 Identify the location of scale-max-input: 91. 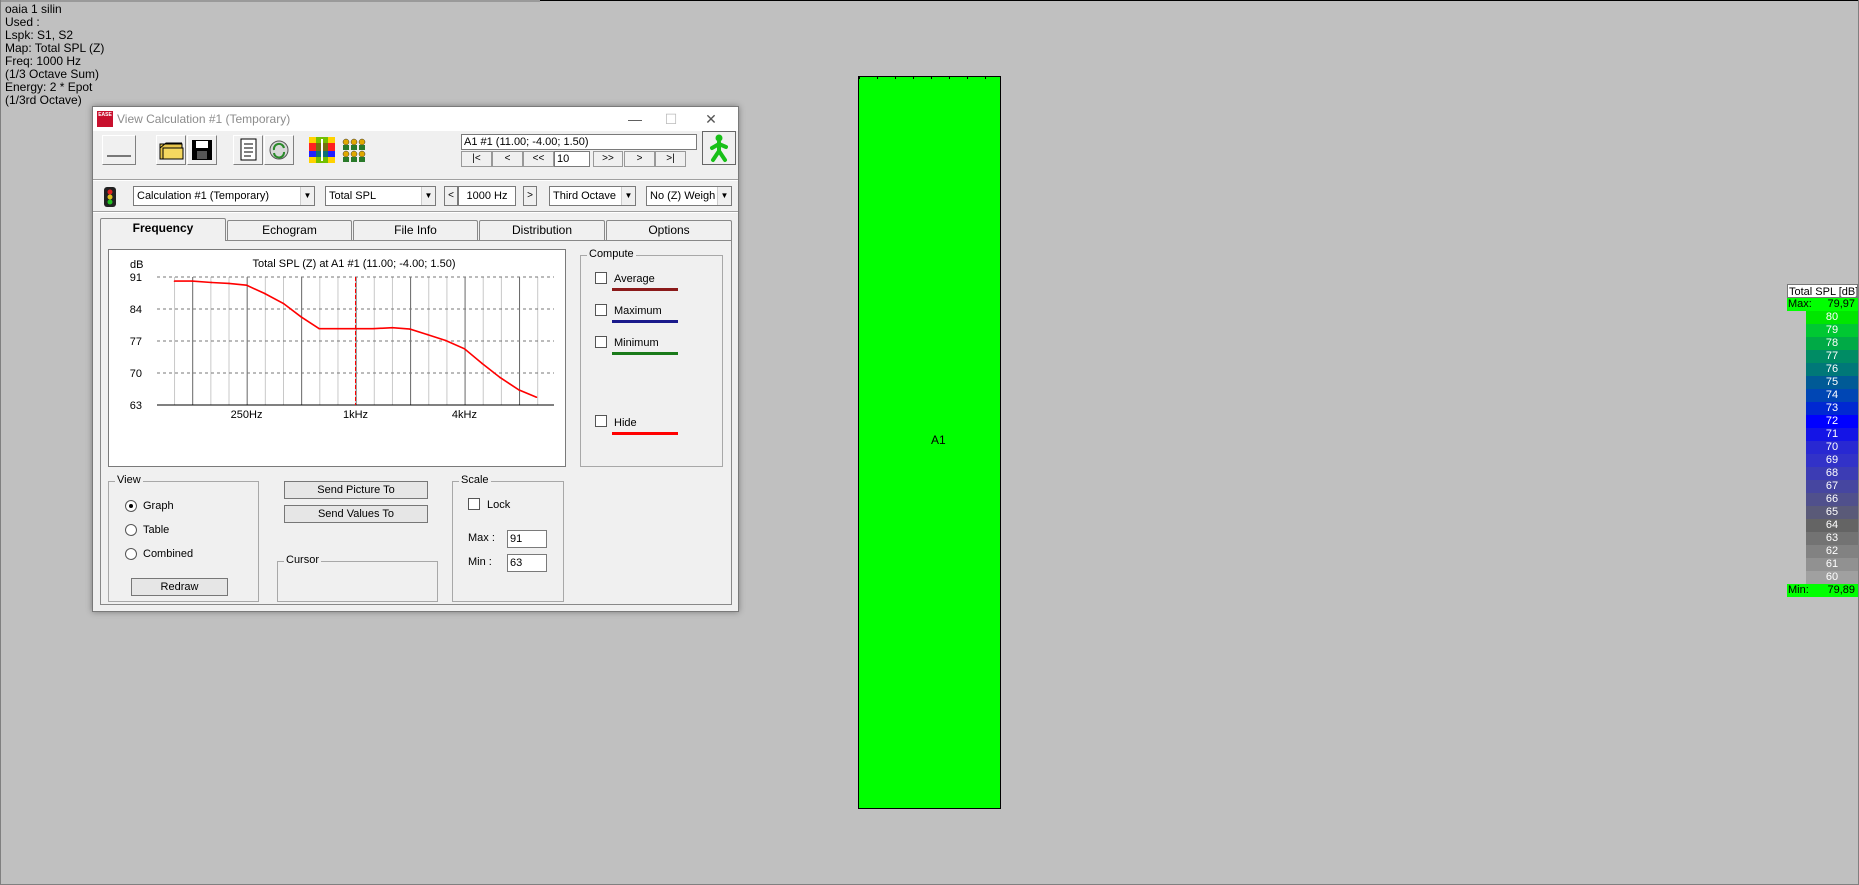
(527, 539).